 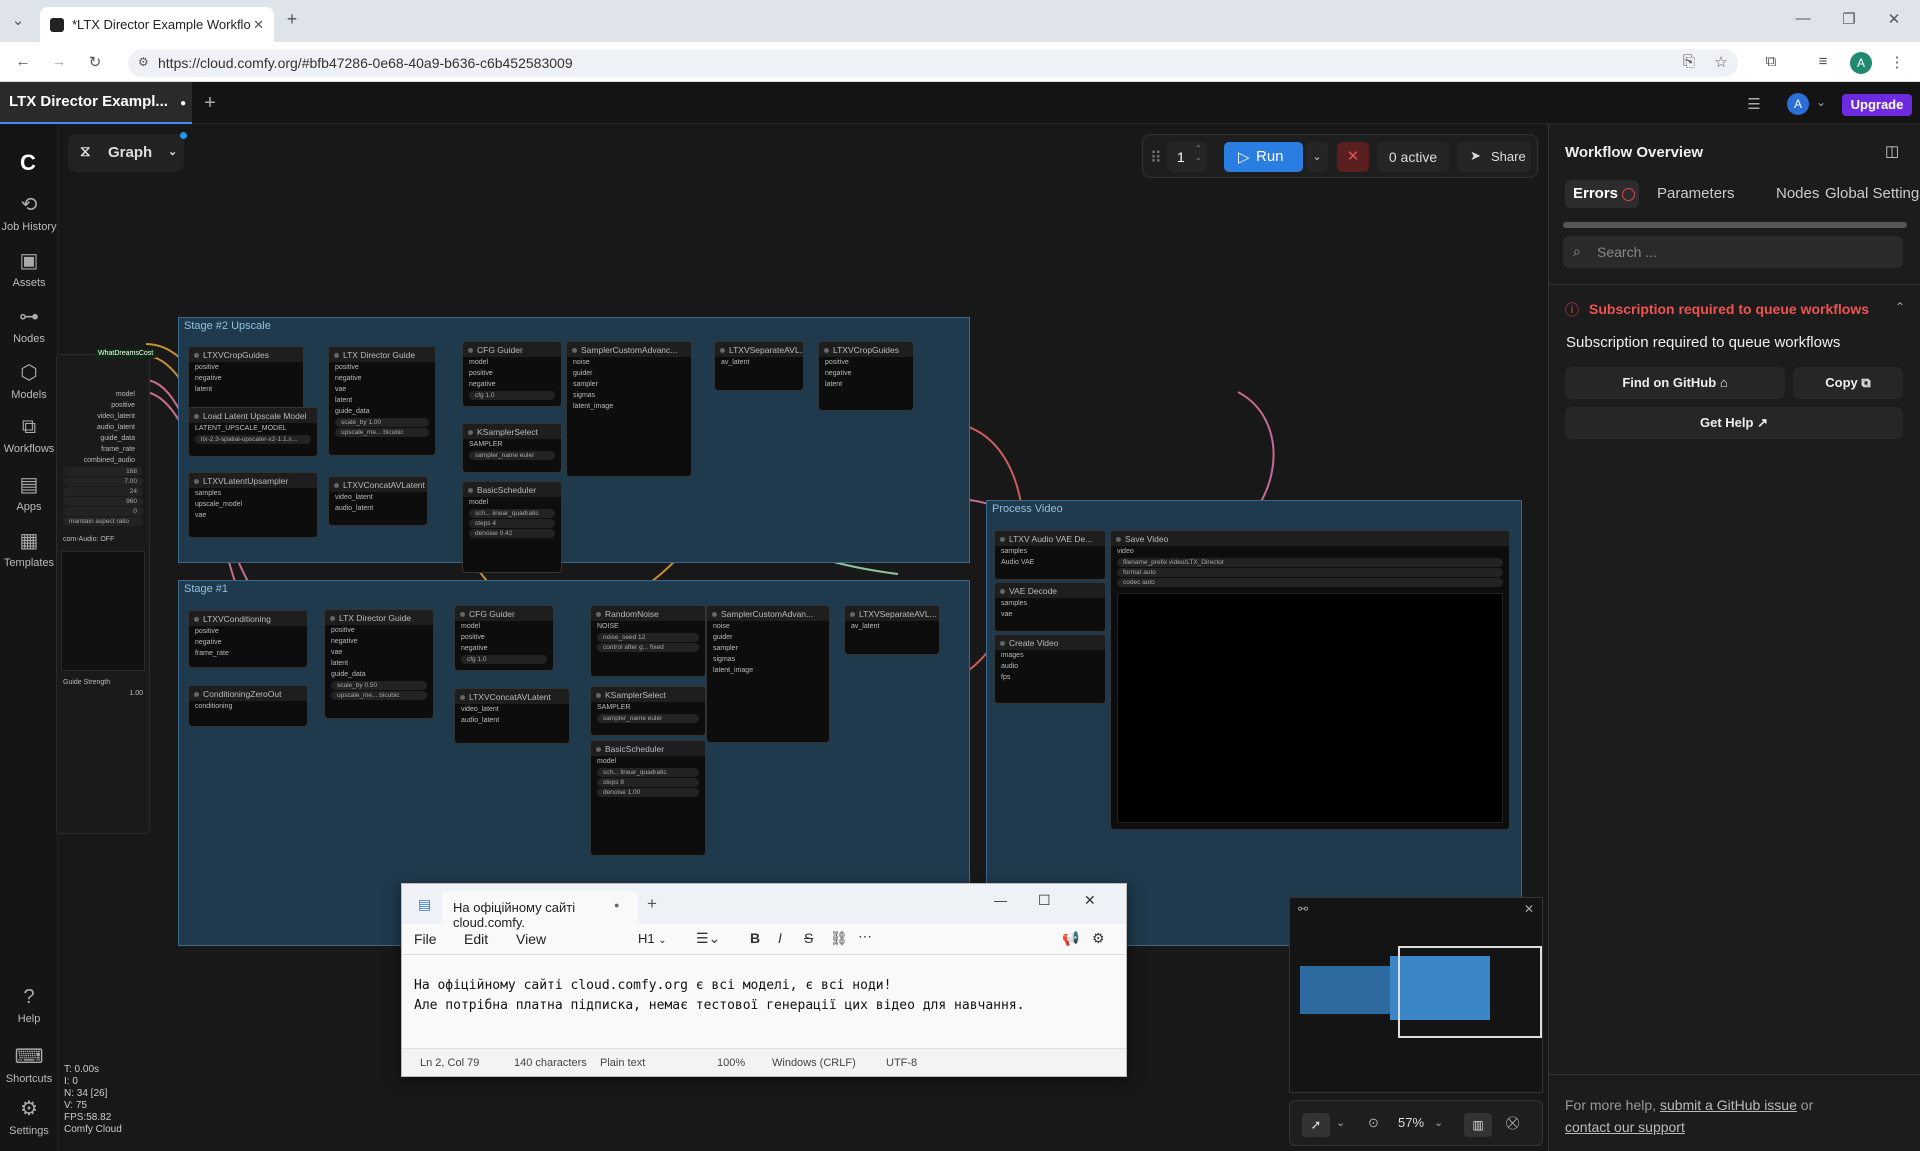 What do you see at coordinates (1823, 61) in the screenshot?
I see `media-icon: ≡` at bounding box center [1823, 61].